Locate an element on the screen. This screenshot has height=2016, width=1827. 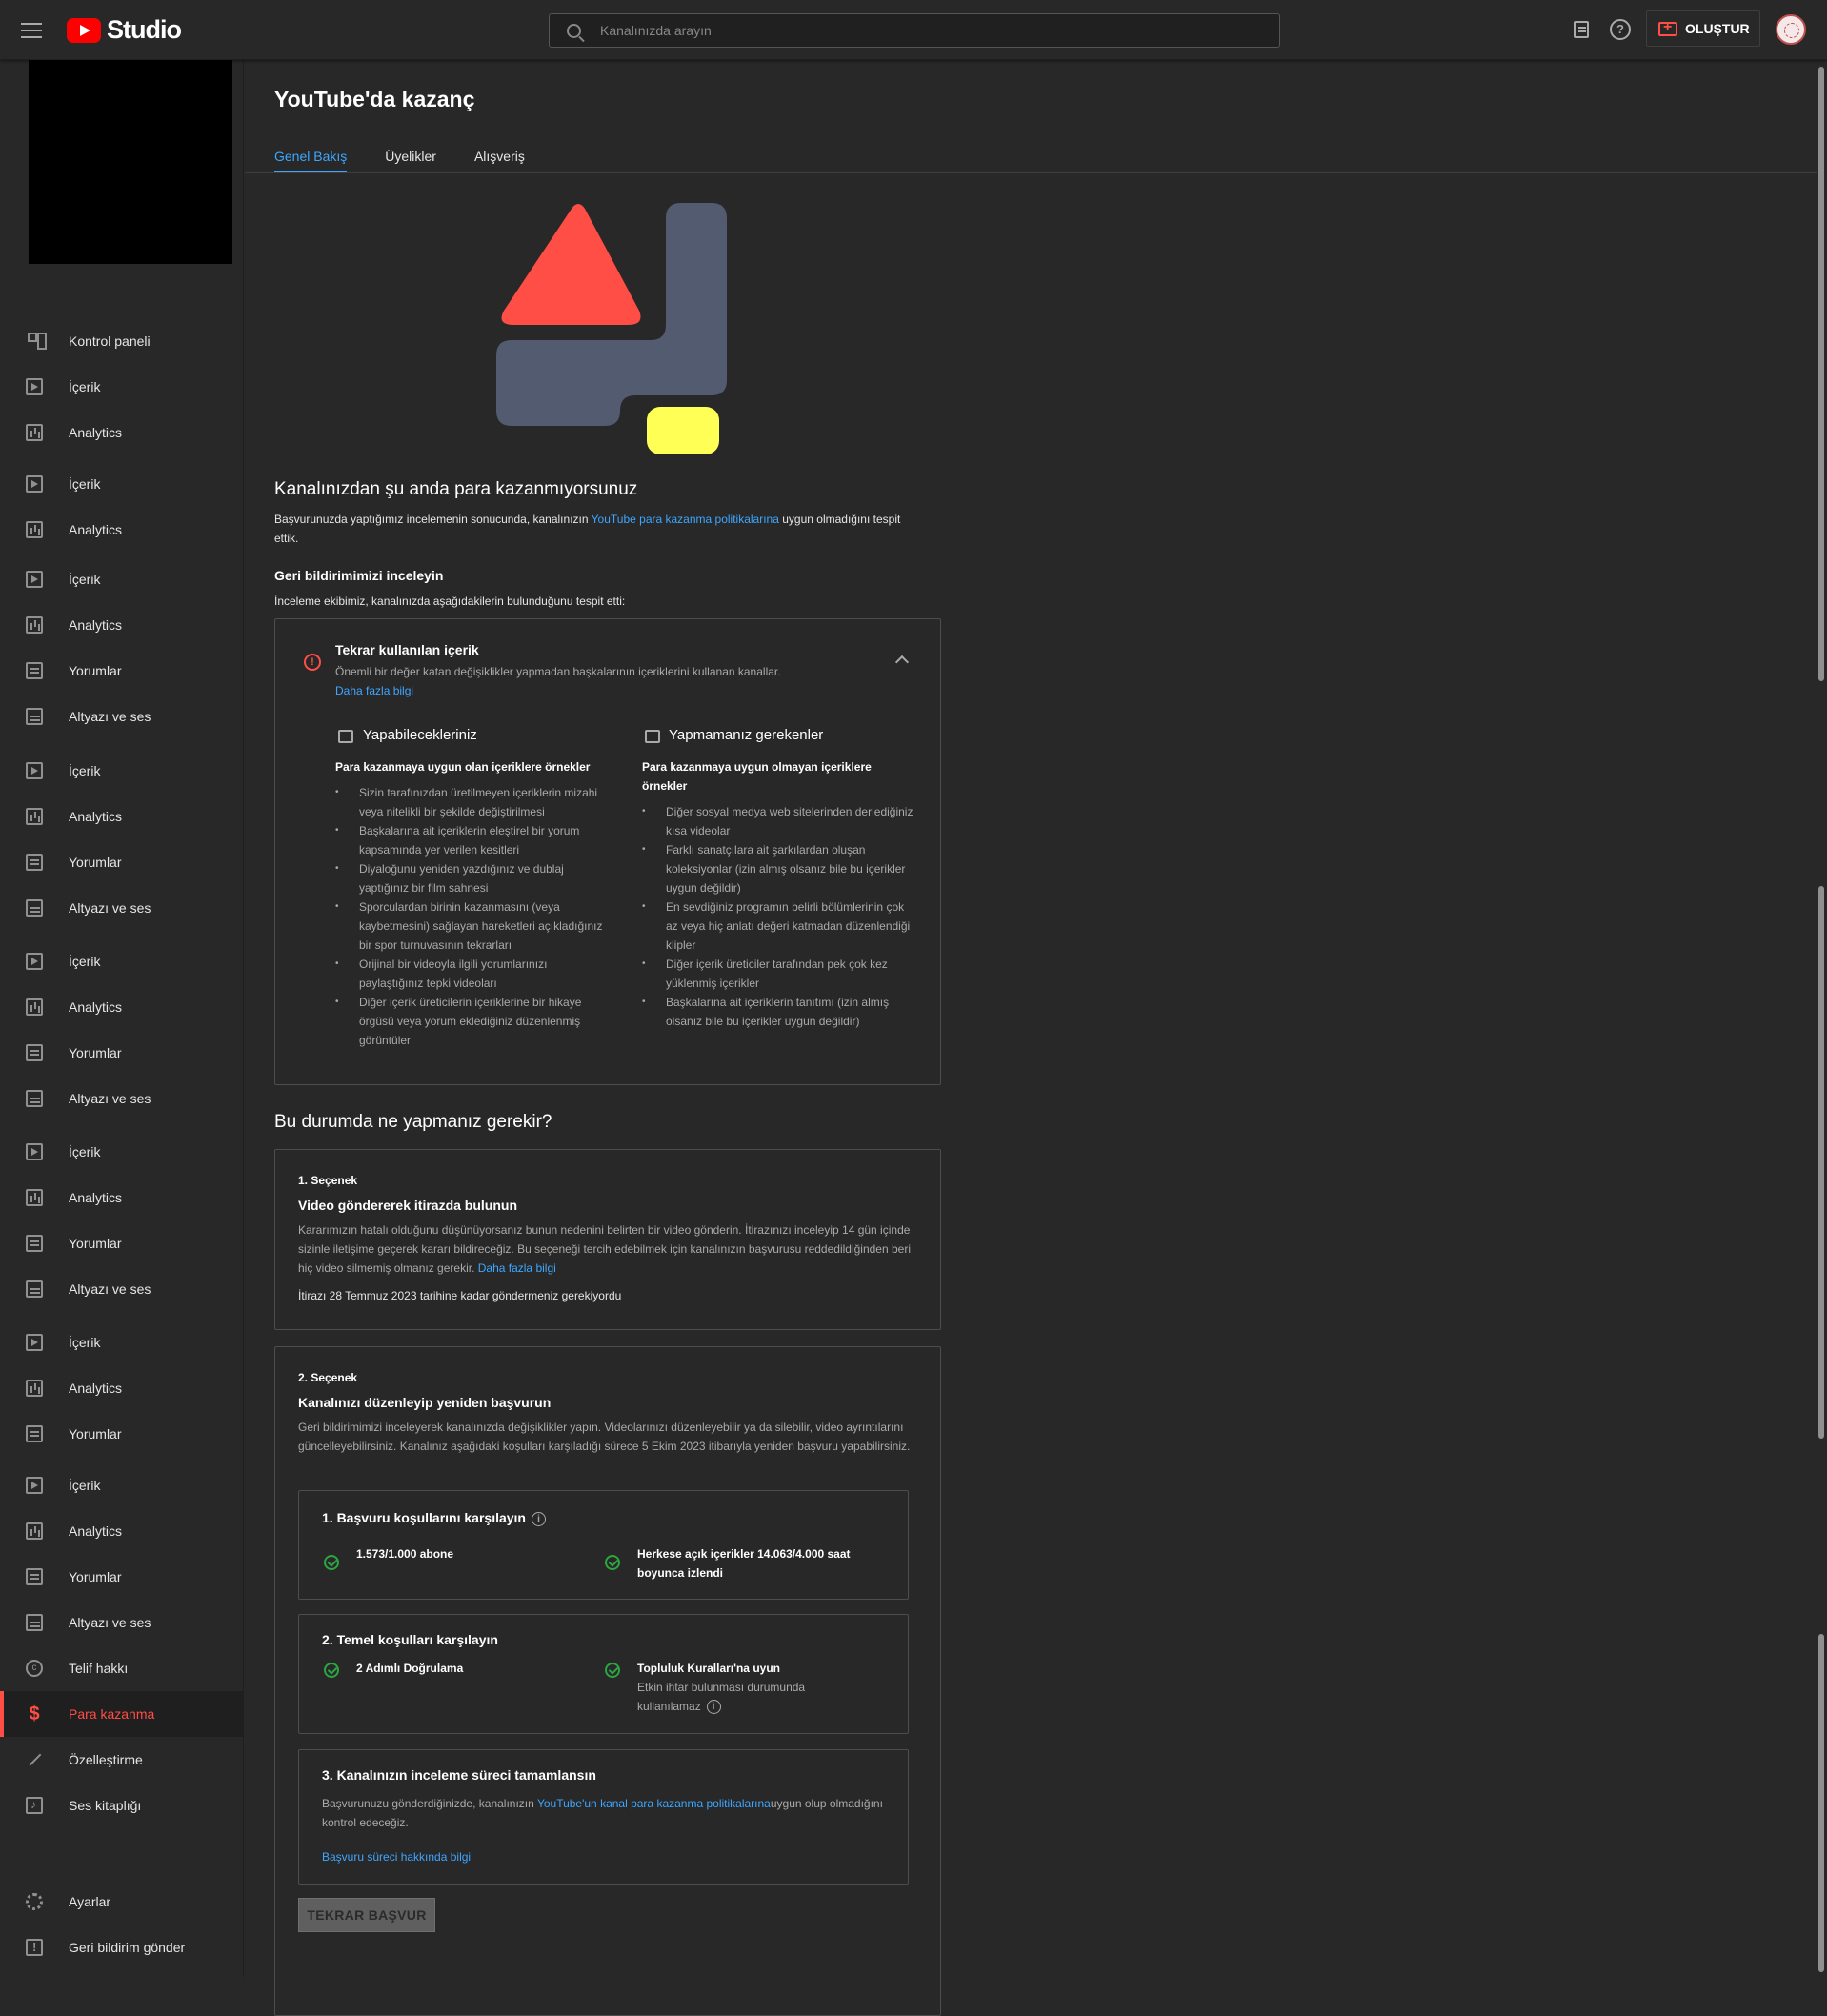
messages-icon is located at coordinates (1581, 29).